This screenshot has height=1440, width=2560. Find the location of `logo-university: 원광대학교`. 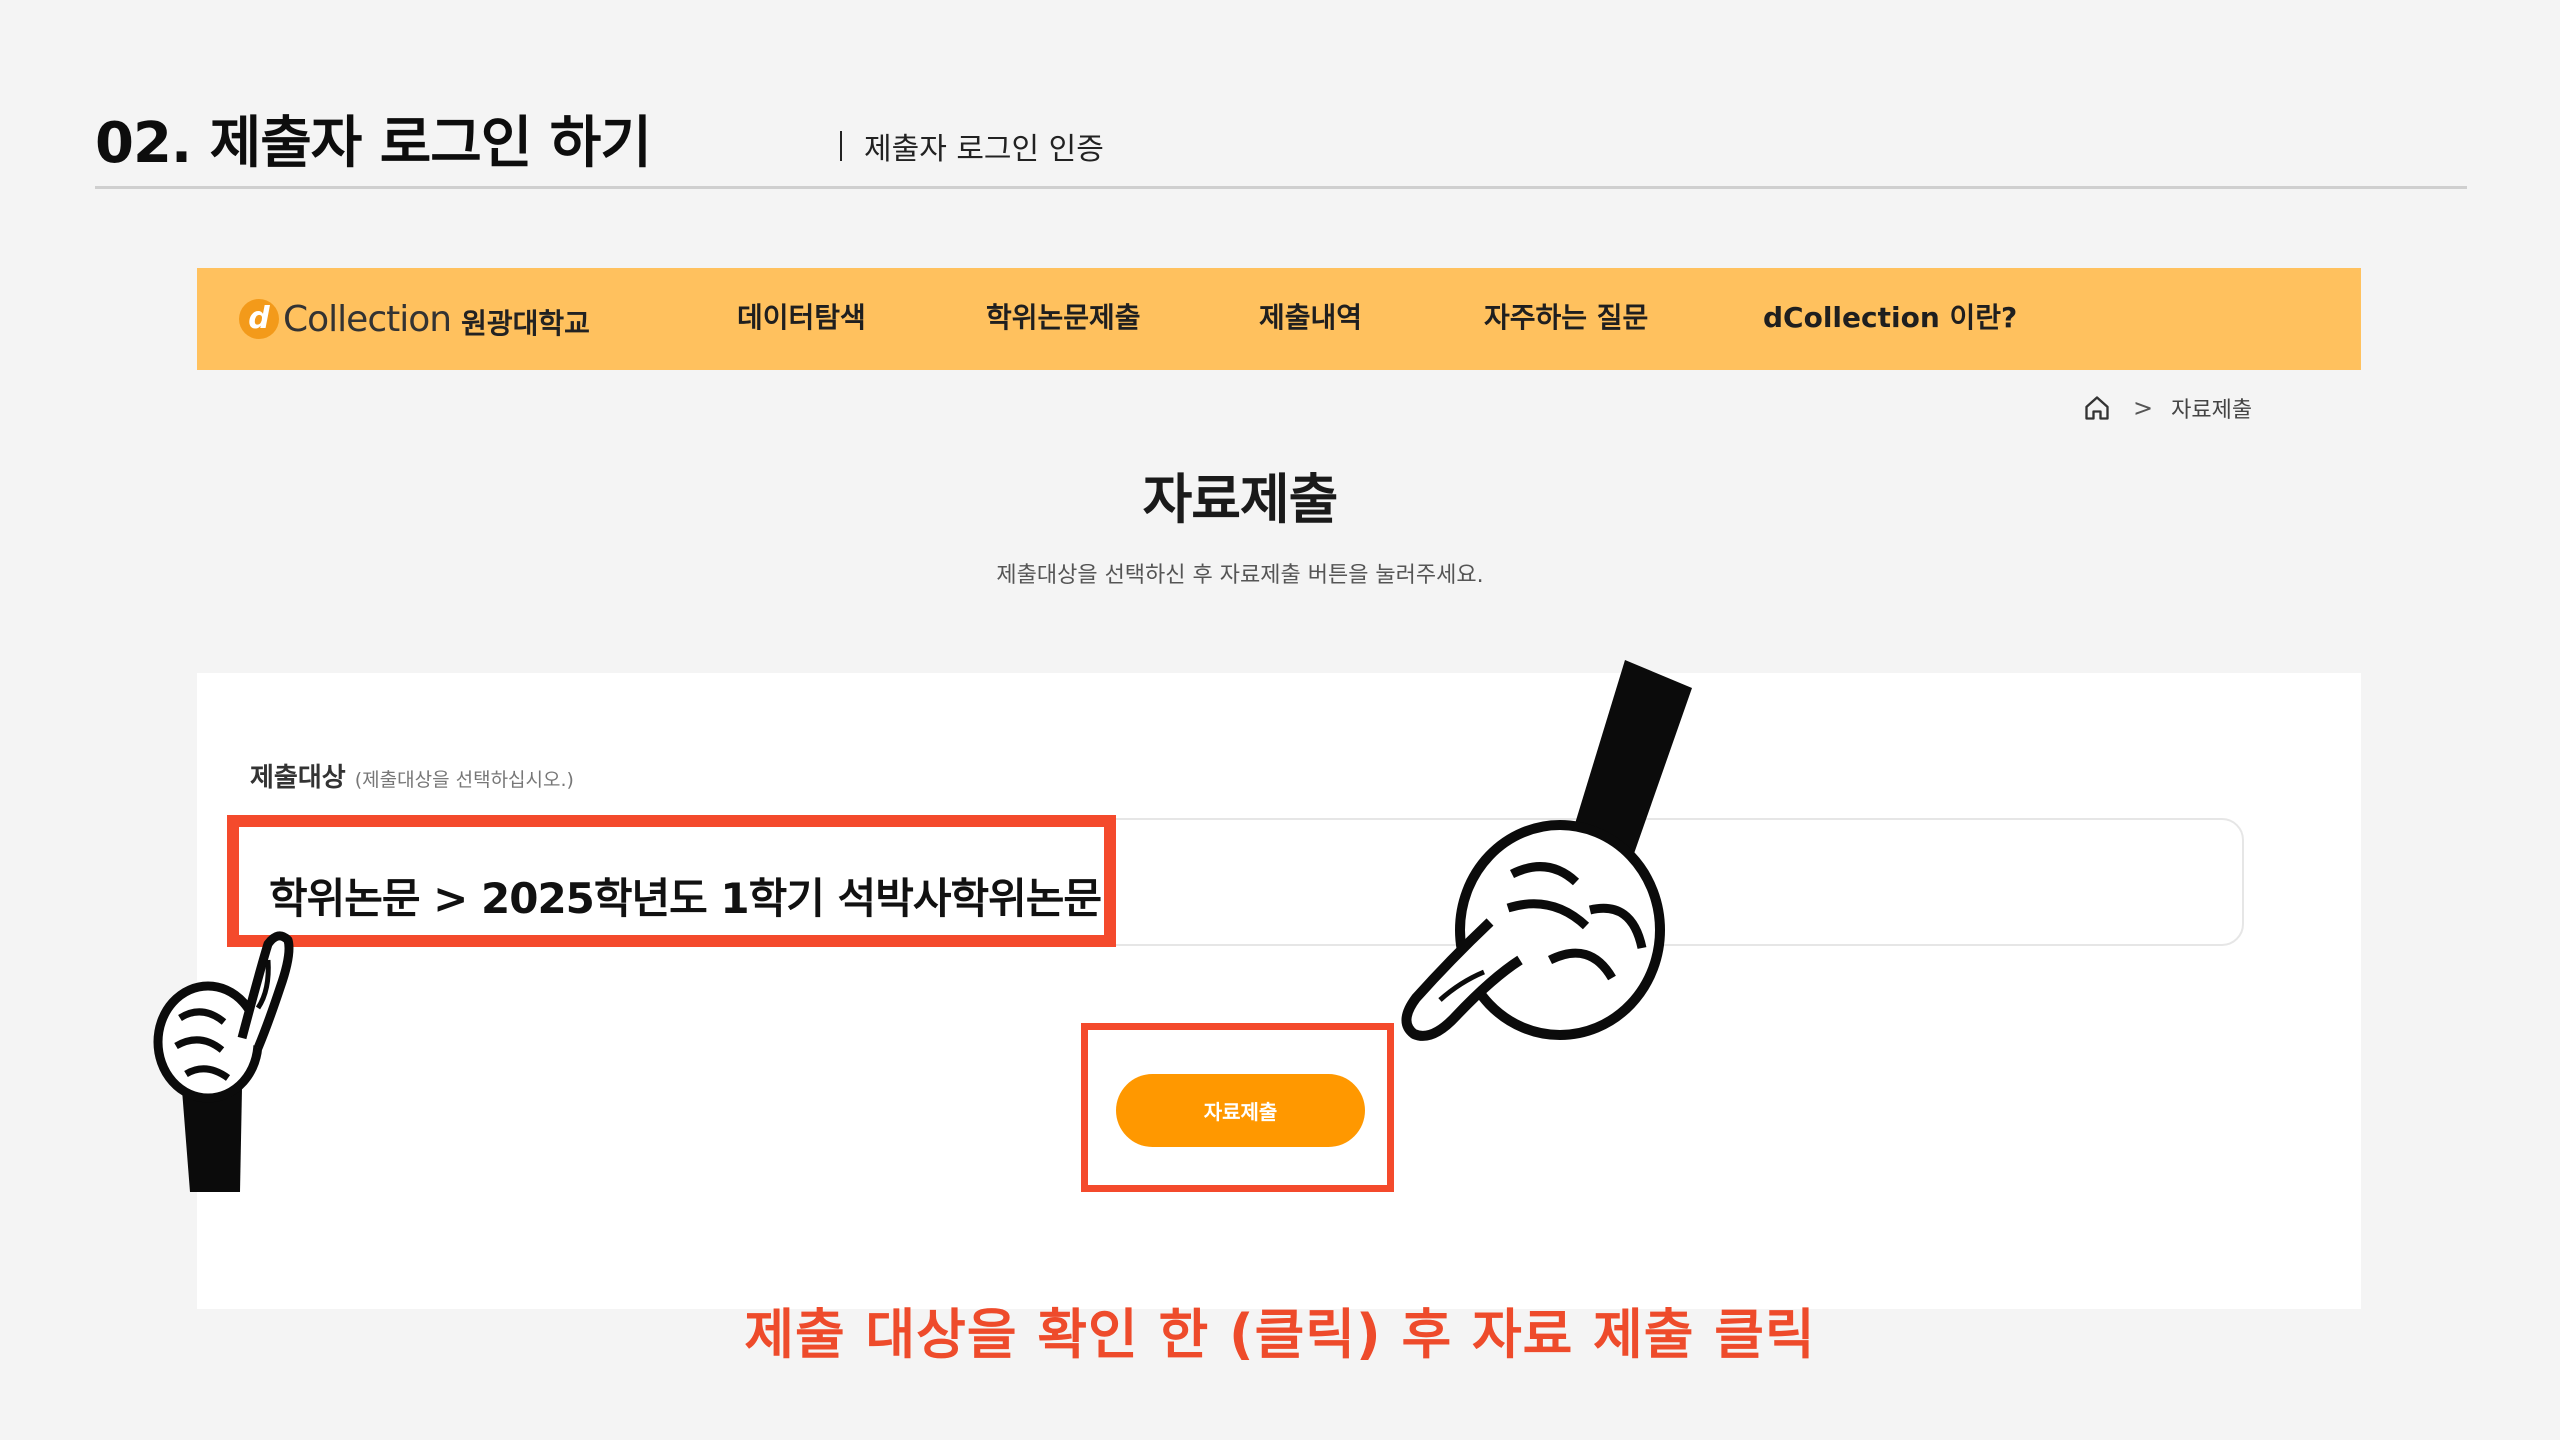

logo-university: 원광대학교 is located at coordinates (525, 323).